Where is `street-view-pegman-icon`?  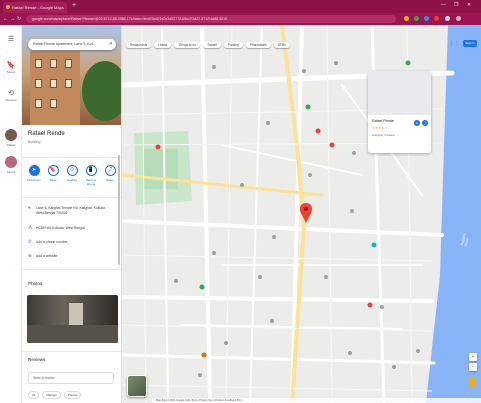
street-view-pegman-icon is located at coordinates (472, 382).